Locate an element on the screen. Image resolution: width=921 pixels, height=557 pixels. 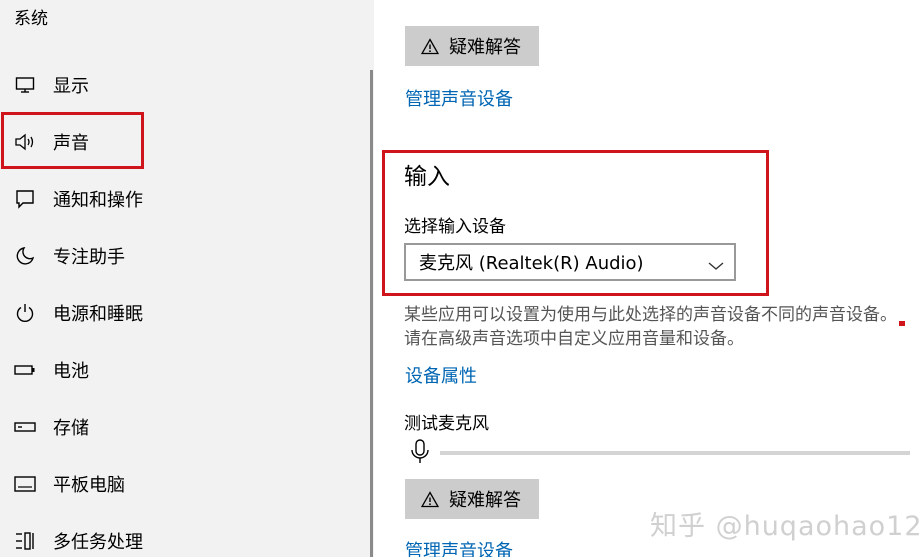
speaker-icon is located at coordinates (25, 142).